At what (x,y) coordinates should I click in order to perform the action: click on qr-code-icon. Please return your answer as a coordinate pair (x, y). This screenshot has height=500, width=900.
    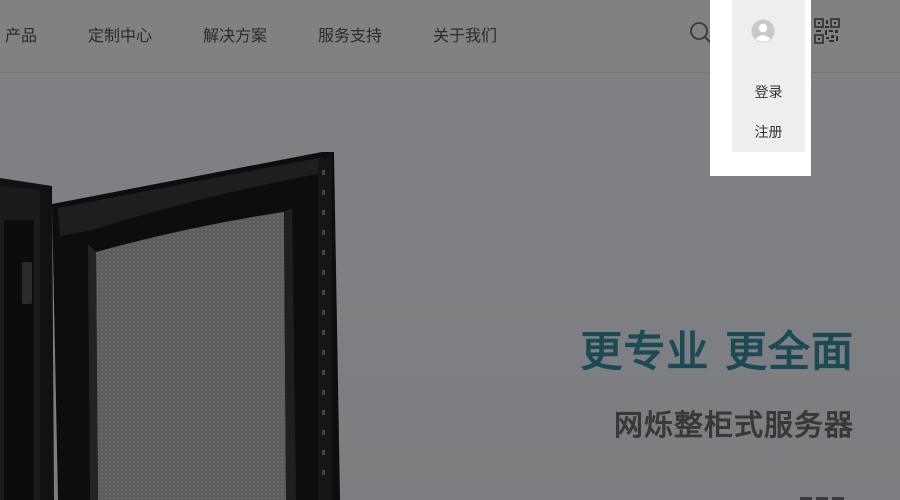
    Looking at the image, I should click on (827, 31).